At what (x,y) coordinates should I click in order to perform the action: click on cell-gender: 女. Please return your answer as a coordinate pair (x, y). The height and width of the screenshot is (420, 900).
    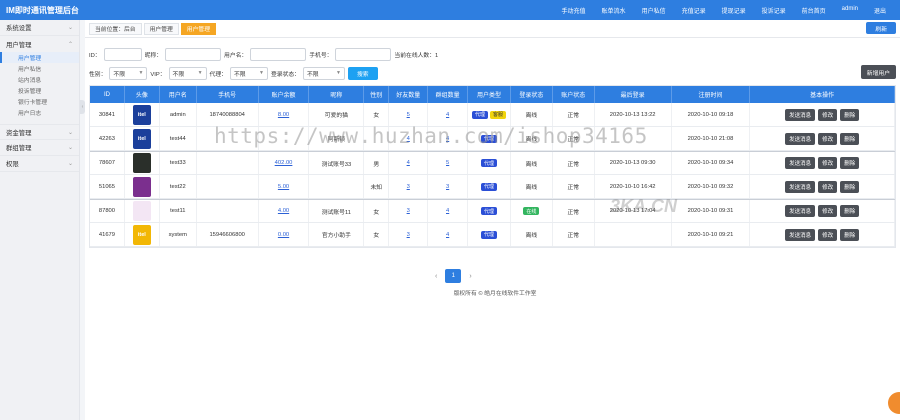
    Looking at the image, I should click on (377, 234).